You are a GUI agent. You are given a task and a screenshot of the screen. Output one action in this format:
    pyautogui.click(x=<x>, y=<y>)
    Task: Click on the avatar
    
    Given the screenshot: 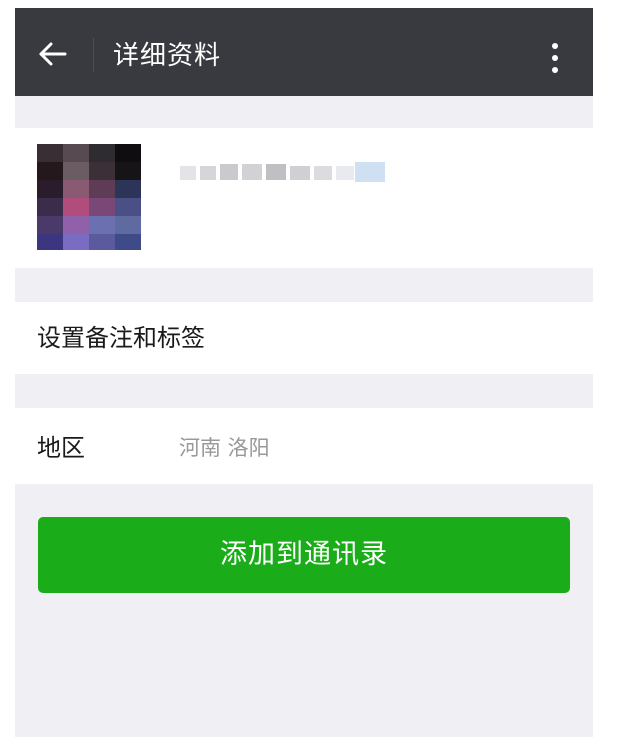 What is the action you would take?
    pyautogui.click(x=89, y=197)
    